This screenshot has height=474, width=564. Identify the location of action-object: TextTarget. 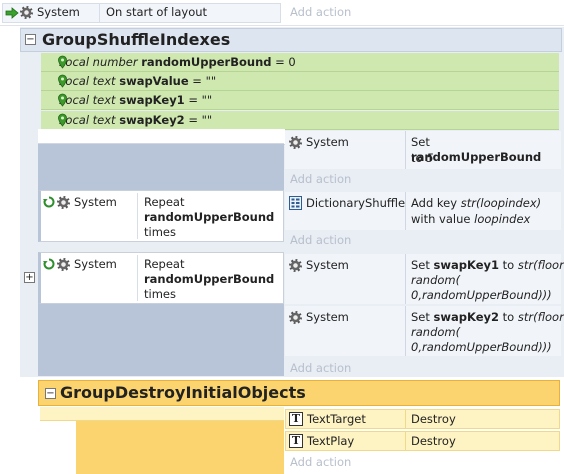
(336, 419).